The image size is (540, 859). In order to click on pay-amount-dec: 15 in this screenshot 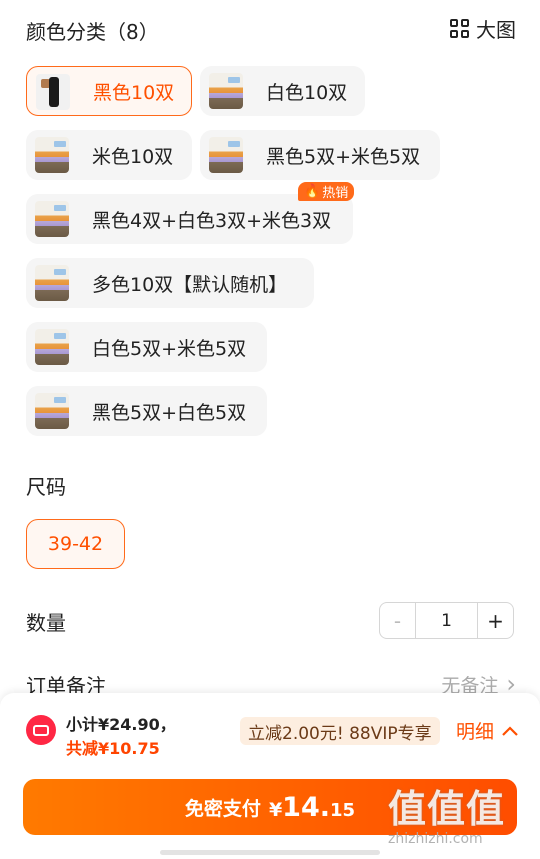, I will do `click(343, 810)`.